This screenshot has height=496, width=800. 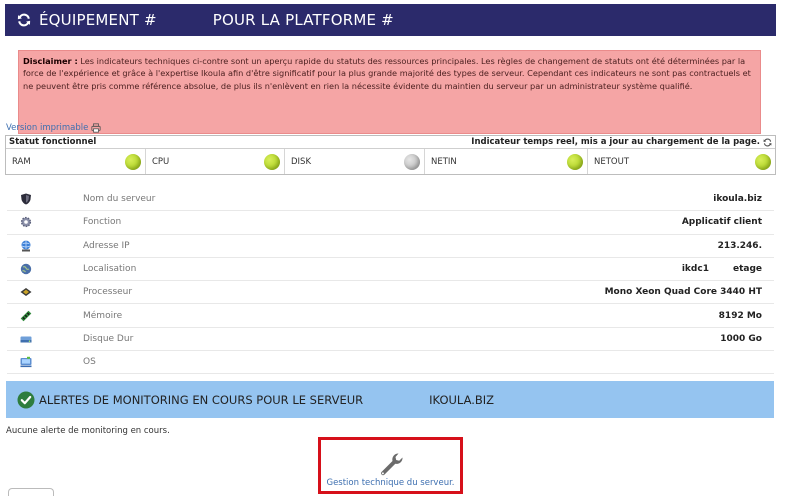 What do you see at coordinates (747, 269) in the screenshot?
I see `location-floor: etage` at bounding box center [747, 269].